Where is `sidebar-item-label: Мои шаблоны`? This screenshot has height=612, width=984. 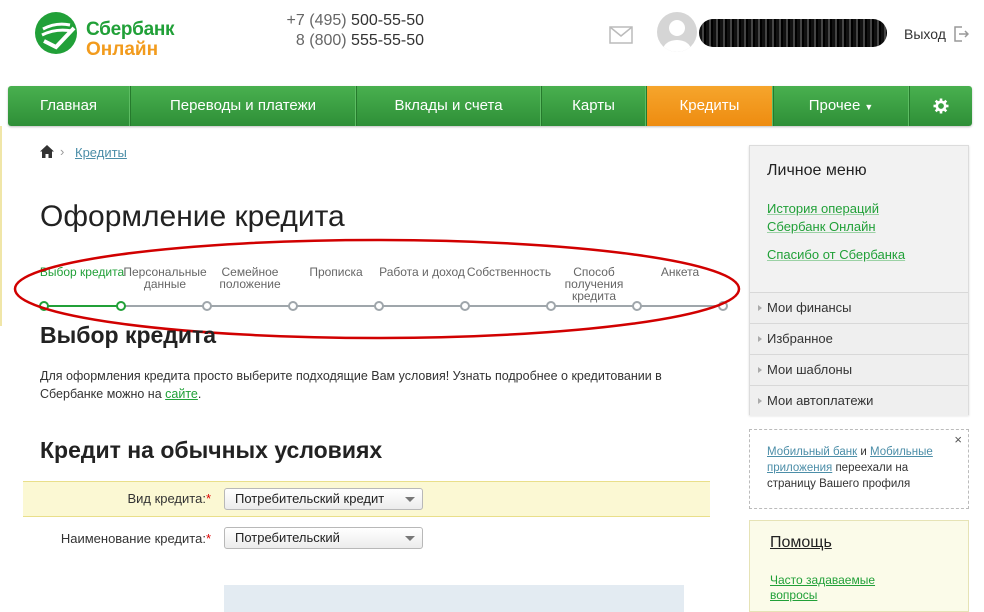
sidebar-item-label: Мои шаблоны is located at coordinates (810, 369).